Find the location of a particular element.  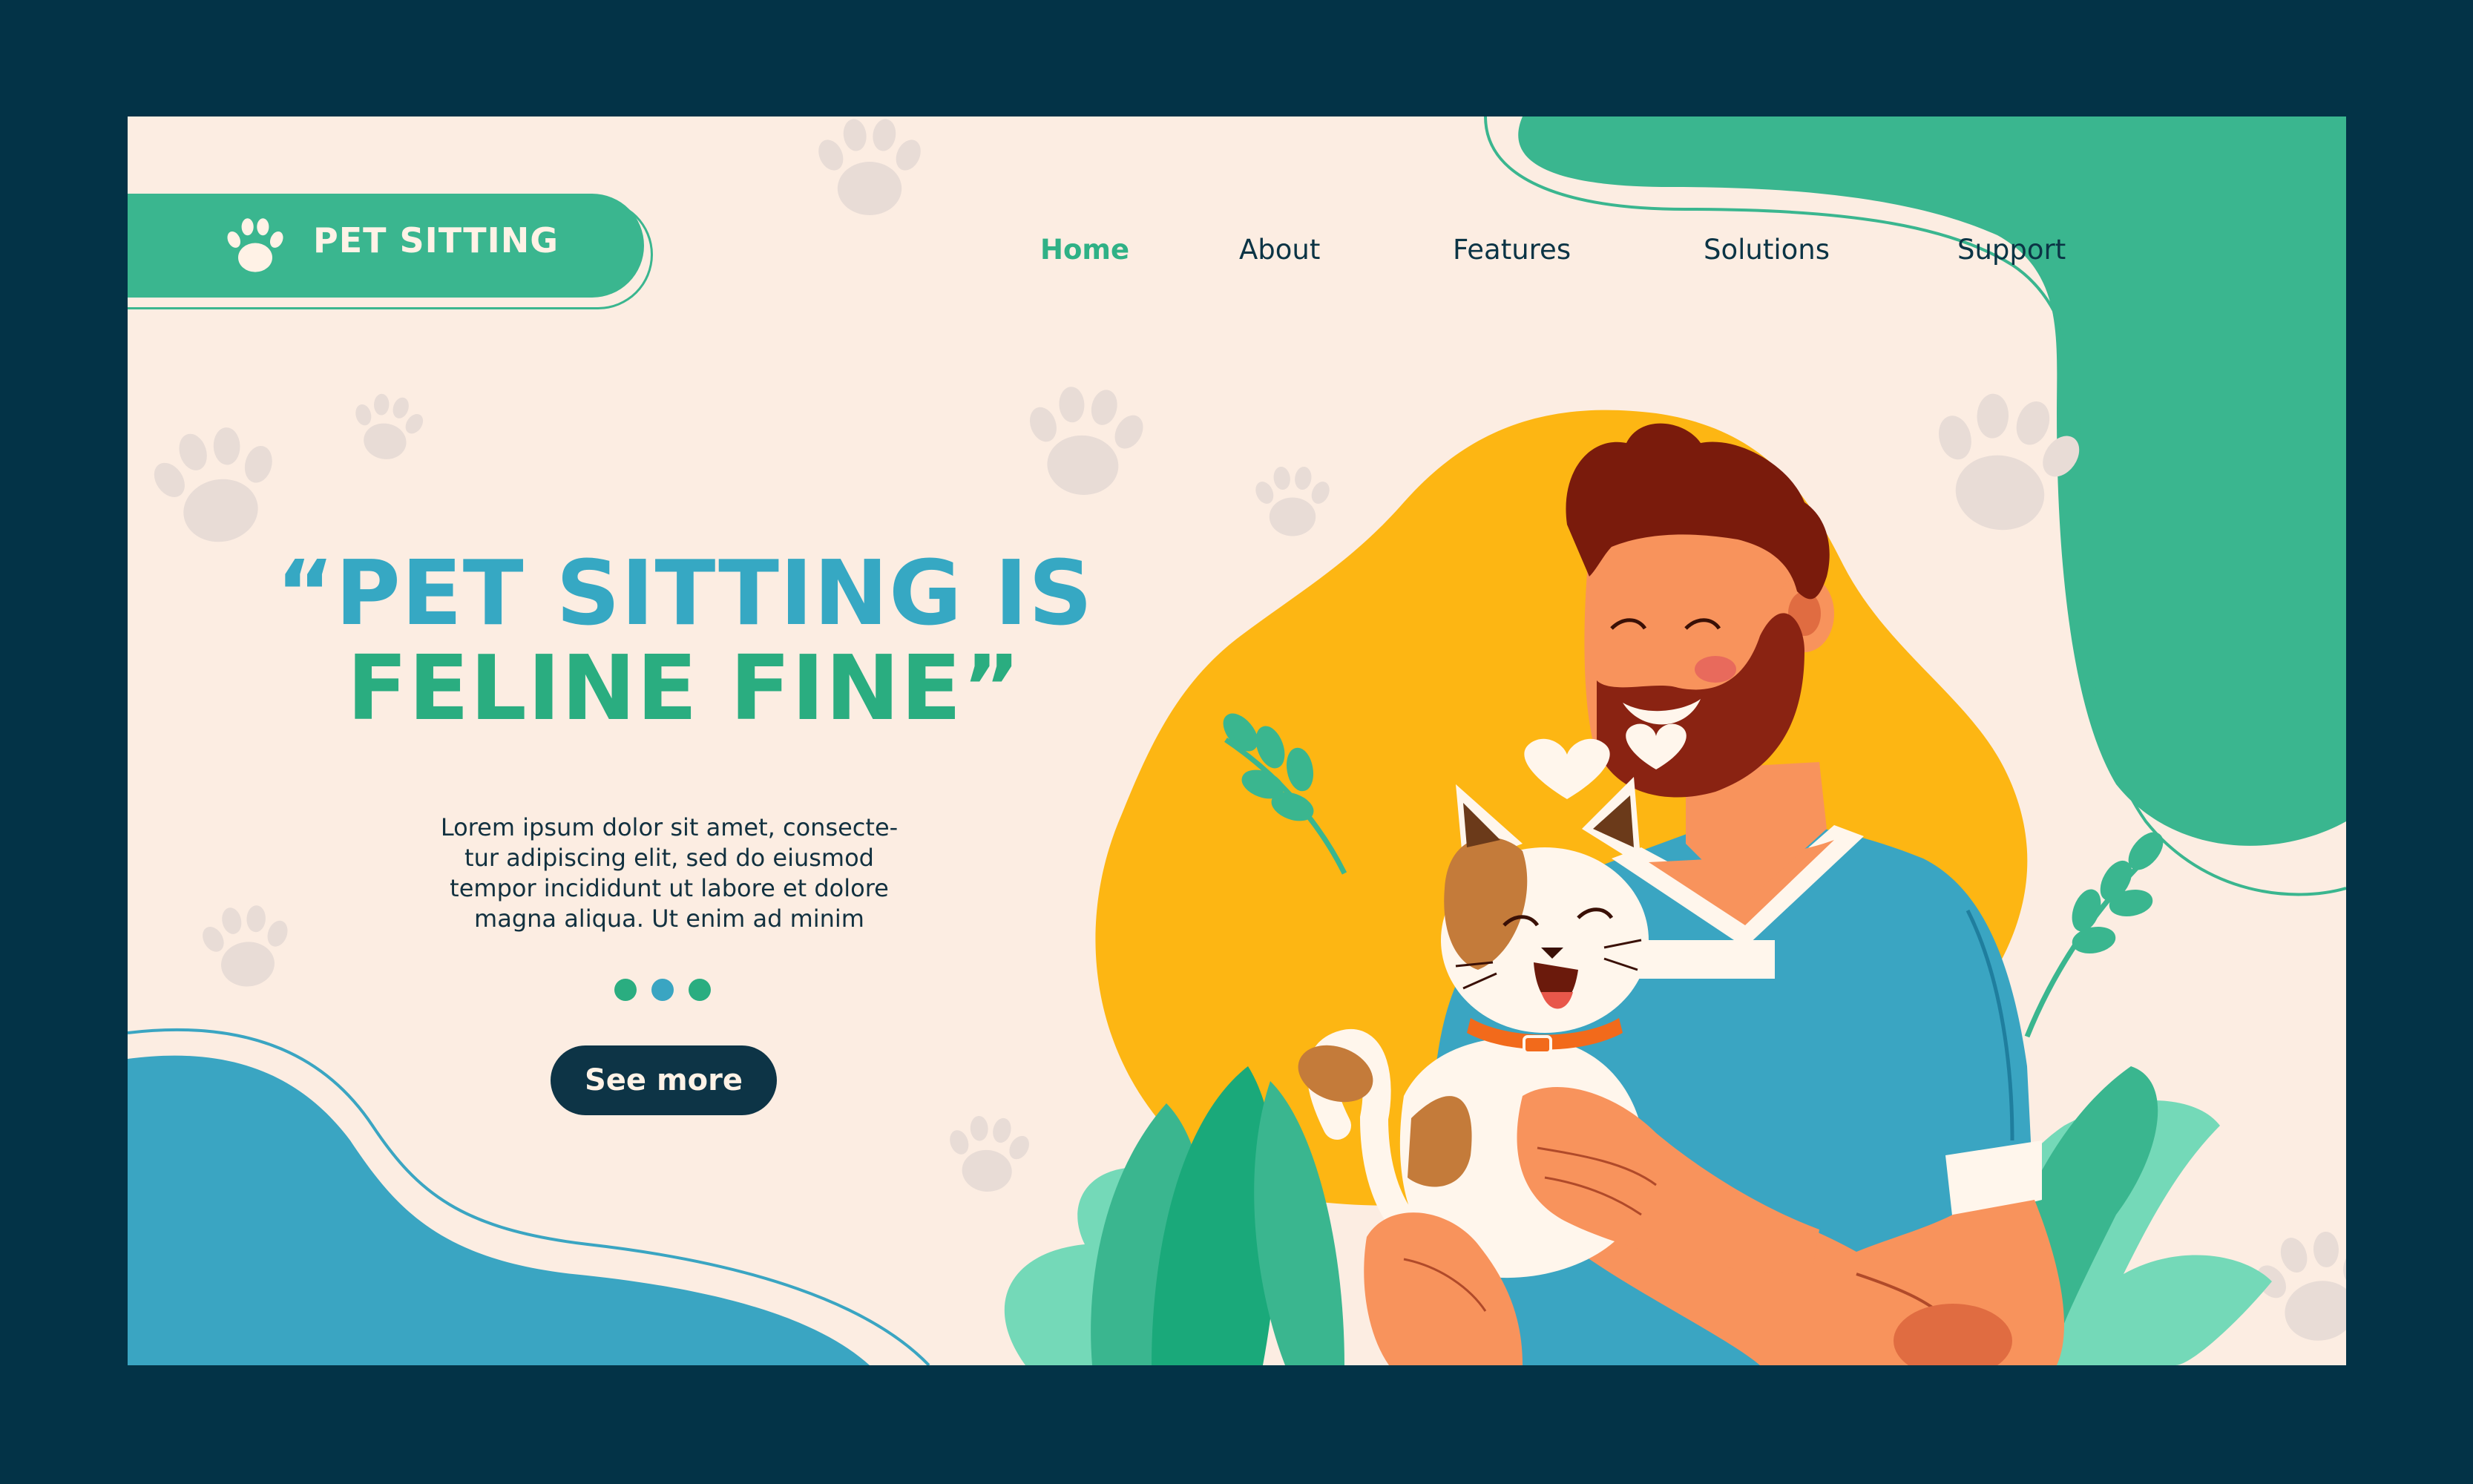

branch-right is located at coordinates (2094, 935).